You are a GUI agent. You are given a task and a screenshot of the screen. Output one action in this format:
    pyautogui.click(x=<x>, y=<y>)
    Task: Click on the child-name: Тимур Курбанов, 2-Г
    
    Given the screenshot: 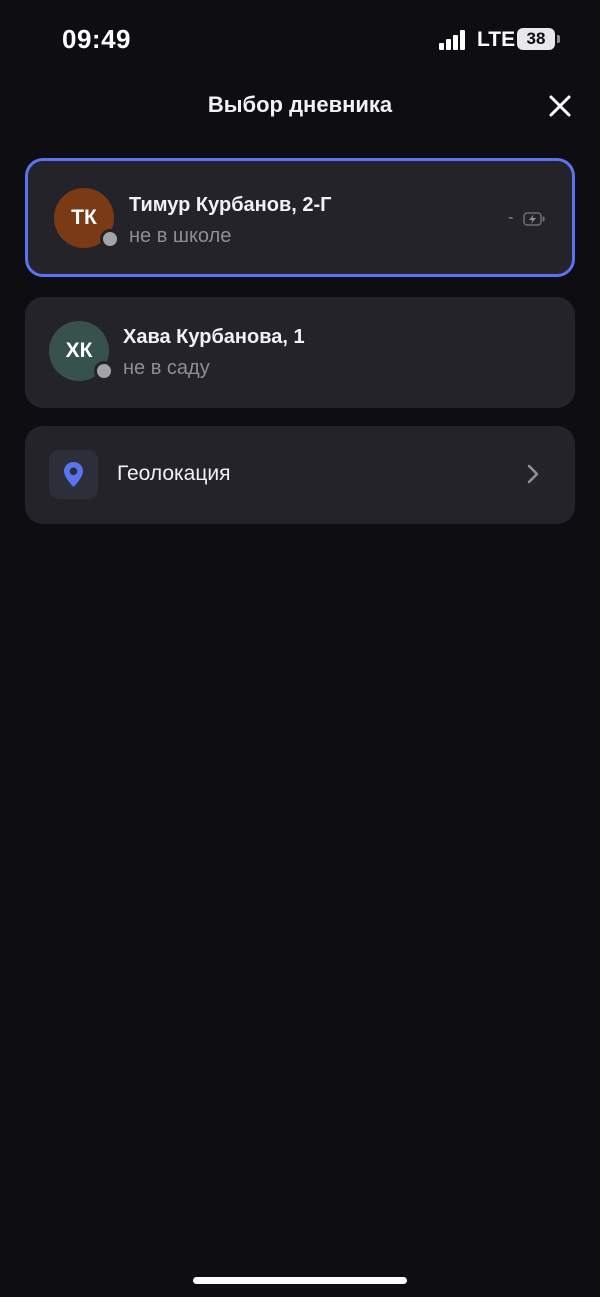 What is the action you would take?
    pyautogui.click(x=230, y=205)
    